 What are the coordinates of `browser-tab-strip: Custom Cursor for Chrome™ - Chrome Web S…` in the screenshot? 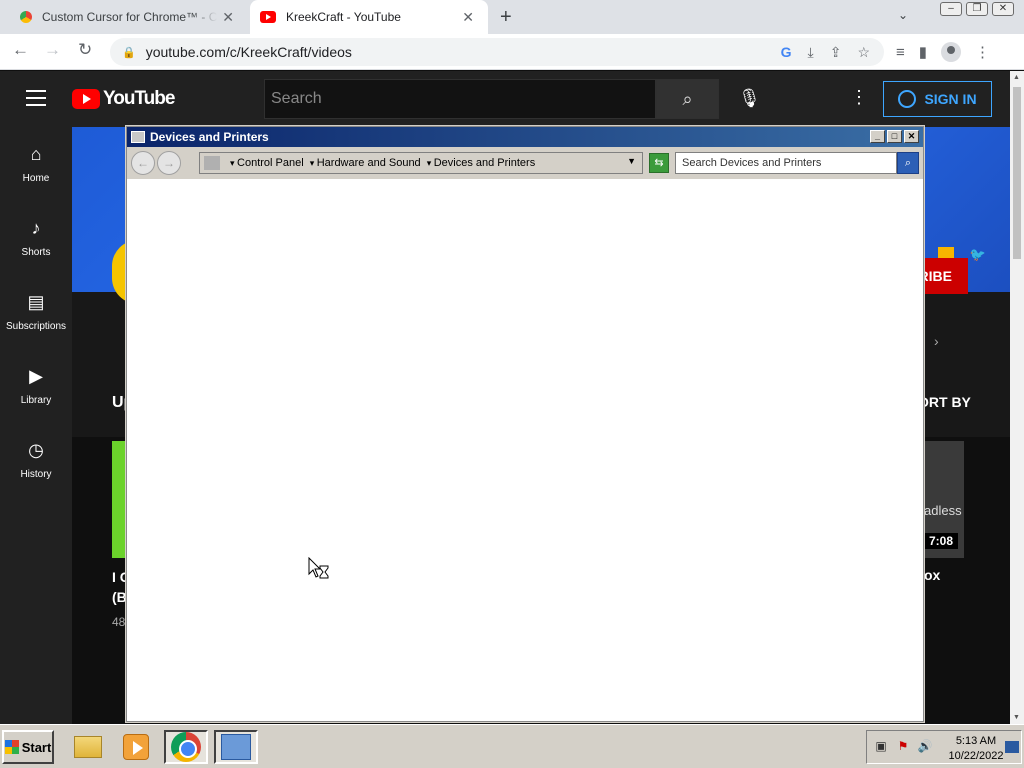 It's located at (512, 17).